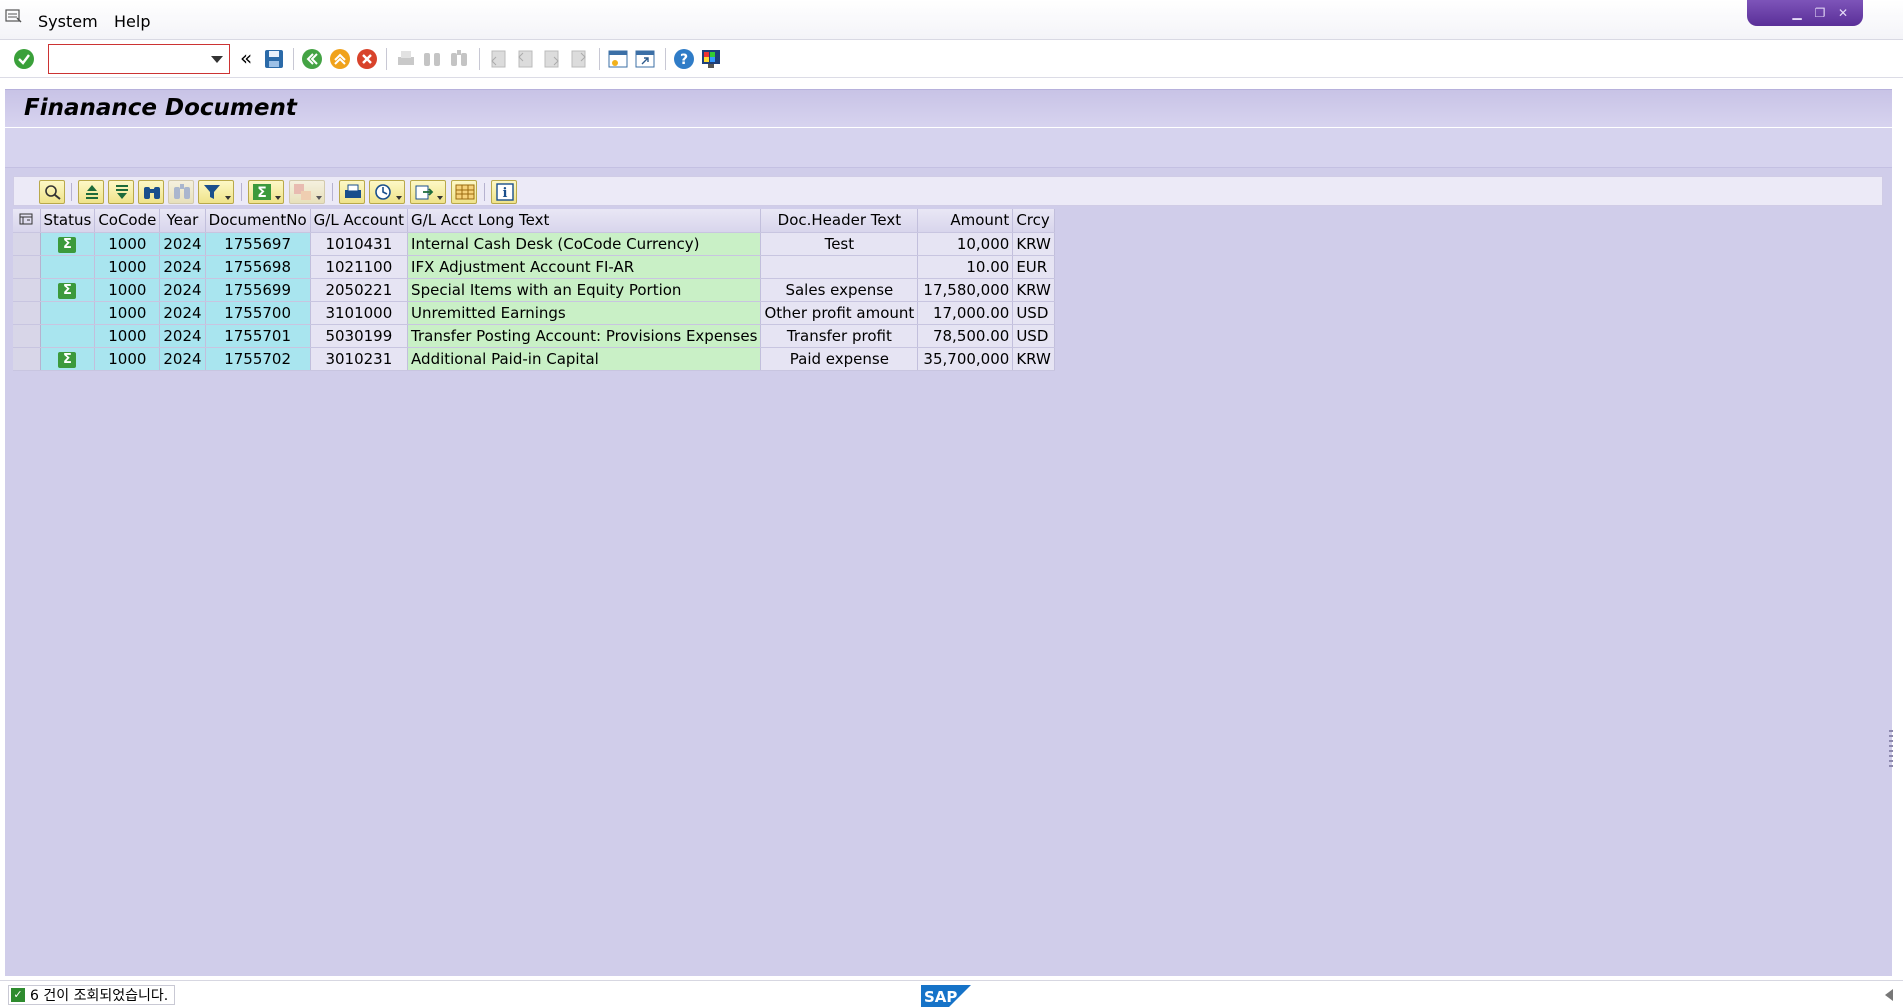 This screenshot has width=1903, height=1008. I want to click on enter-icon, so click(24, 59).